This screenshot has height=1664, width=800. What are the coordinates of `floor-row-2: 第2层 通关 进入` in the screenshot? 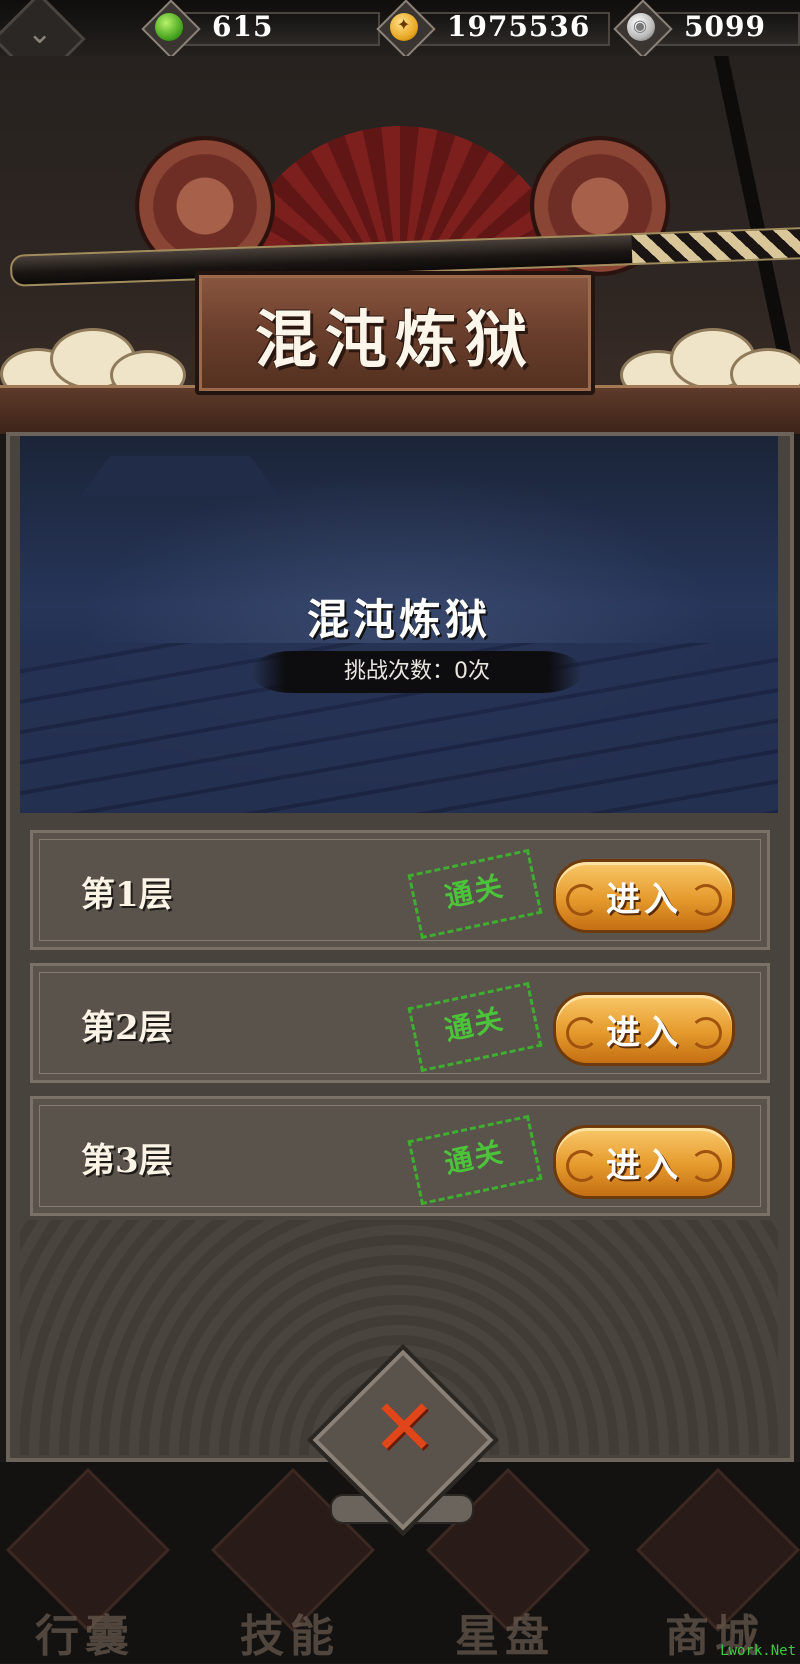 It's located at (400, 1023).